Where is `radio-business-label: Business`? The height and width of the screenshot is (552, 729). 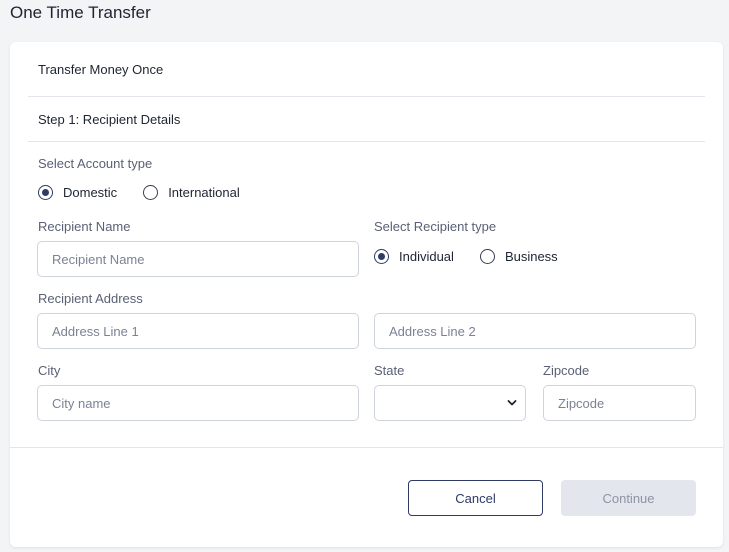 radio-business-label: Business is located at coordinates (531, 256).